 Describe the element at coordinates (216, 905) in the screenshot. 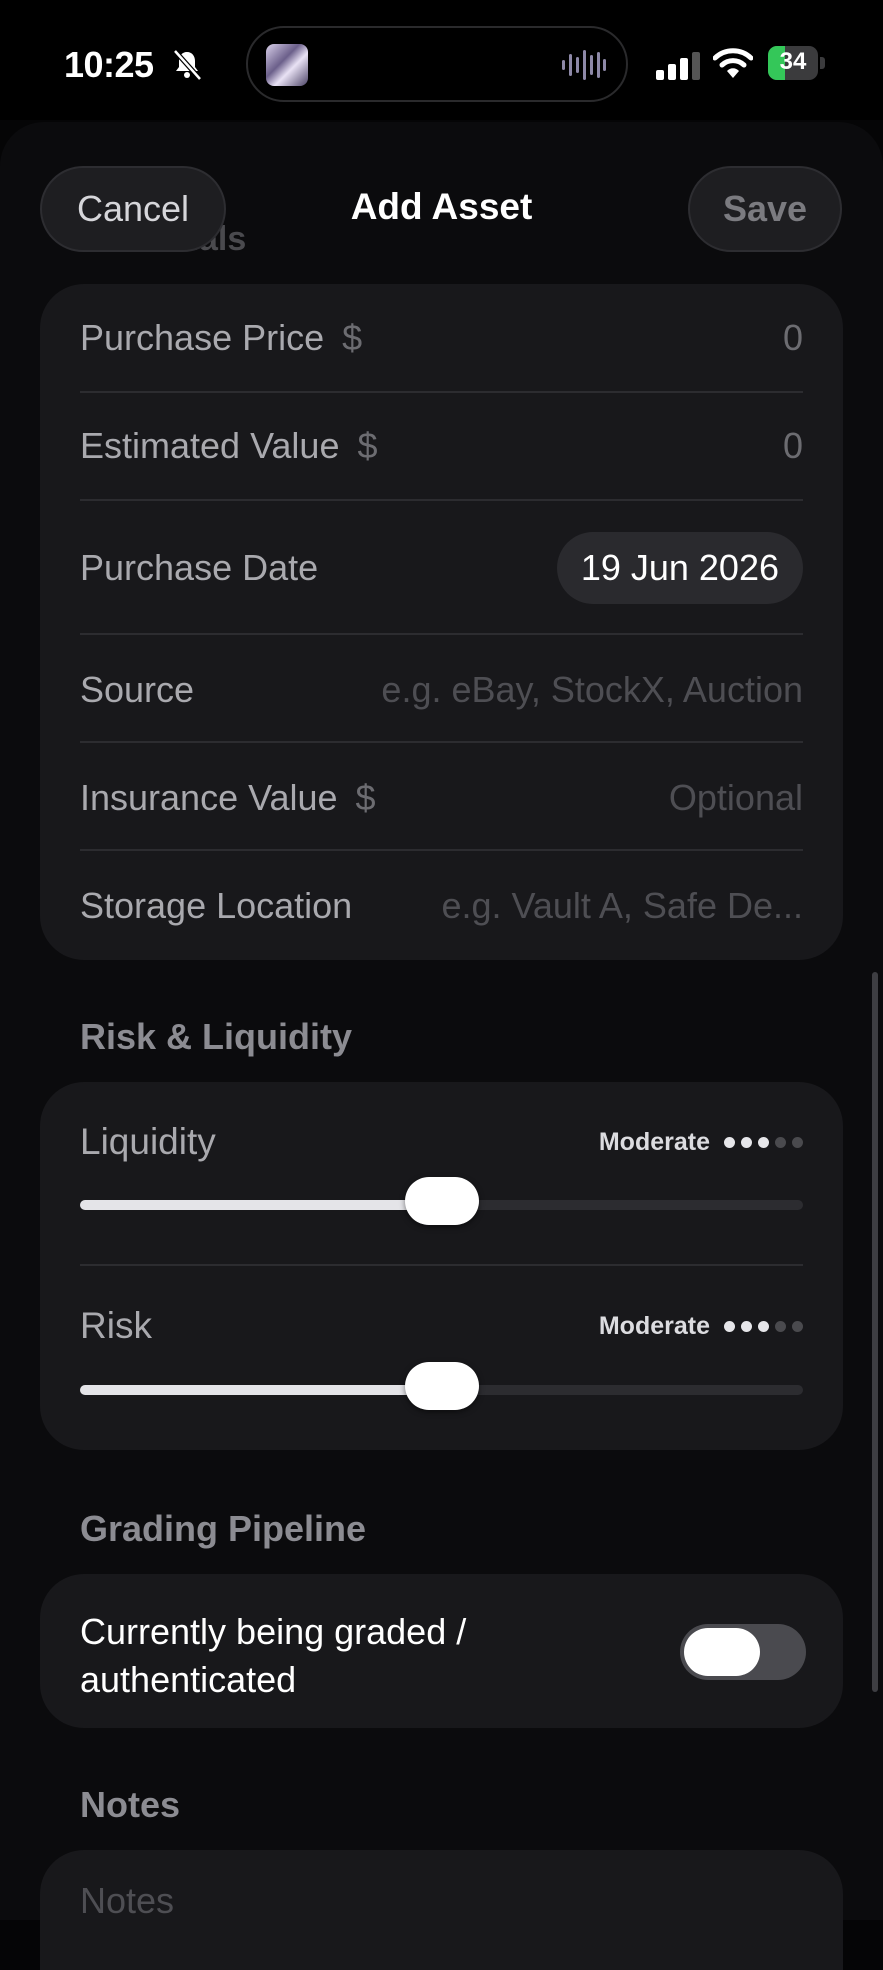

I see `storage-location-label: Storage Location` at that location.